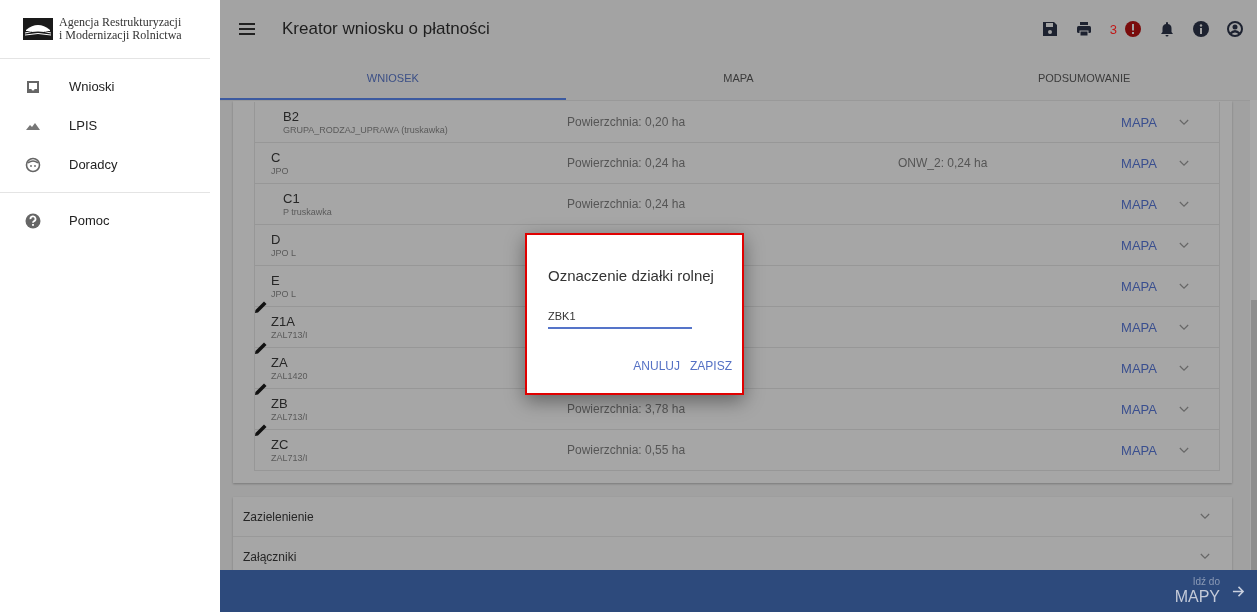 This screenshot has width=1257, height=612. I want to click on parcel-crop: JPO, so click(280, 170).